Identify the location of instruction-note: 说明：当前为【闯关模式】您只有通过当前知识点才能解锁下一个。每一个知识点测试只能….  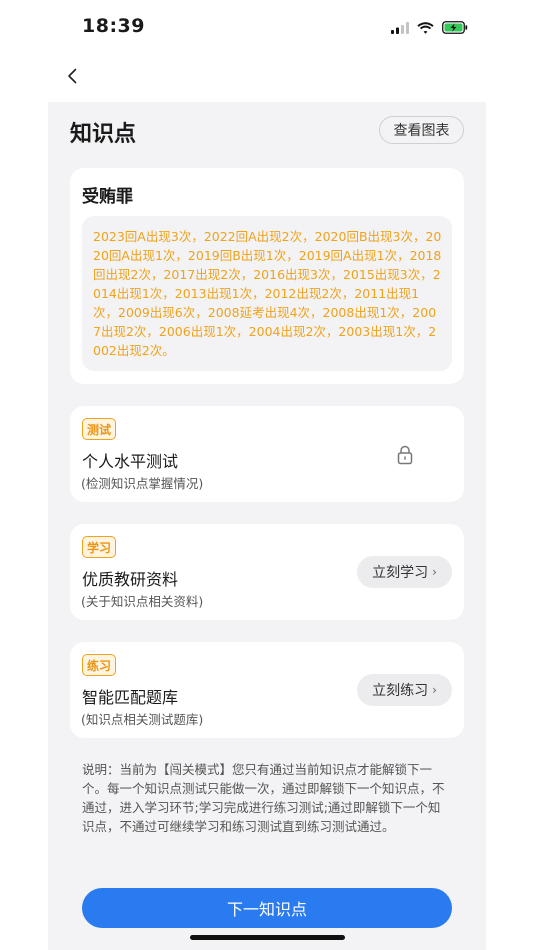
(263, 798).